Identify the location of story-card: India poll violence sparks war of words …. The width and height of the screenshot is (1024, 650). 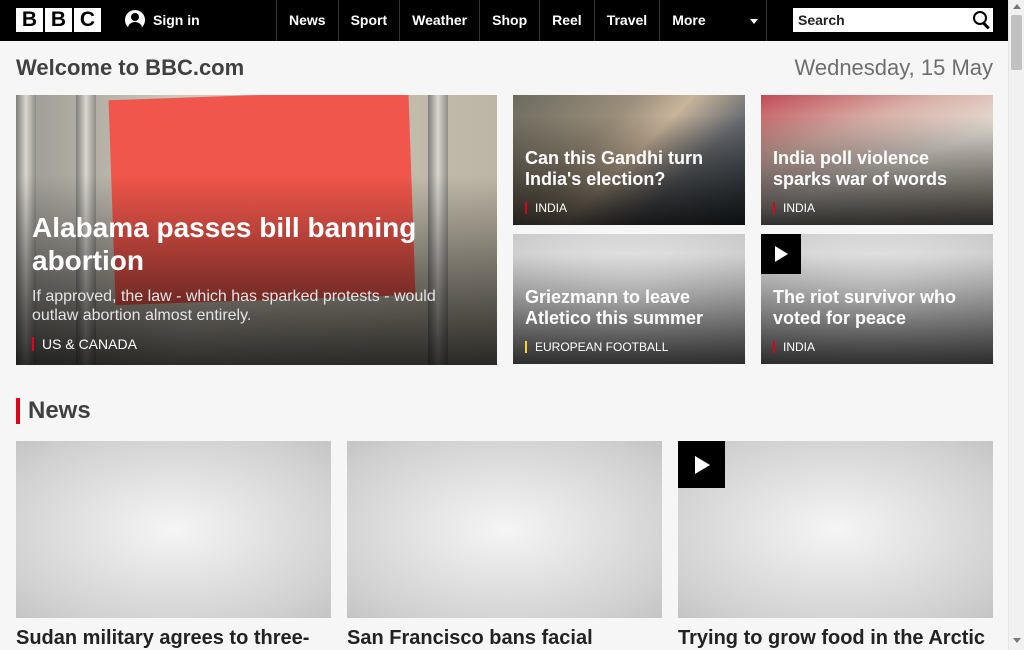
(877, 160).